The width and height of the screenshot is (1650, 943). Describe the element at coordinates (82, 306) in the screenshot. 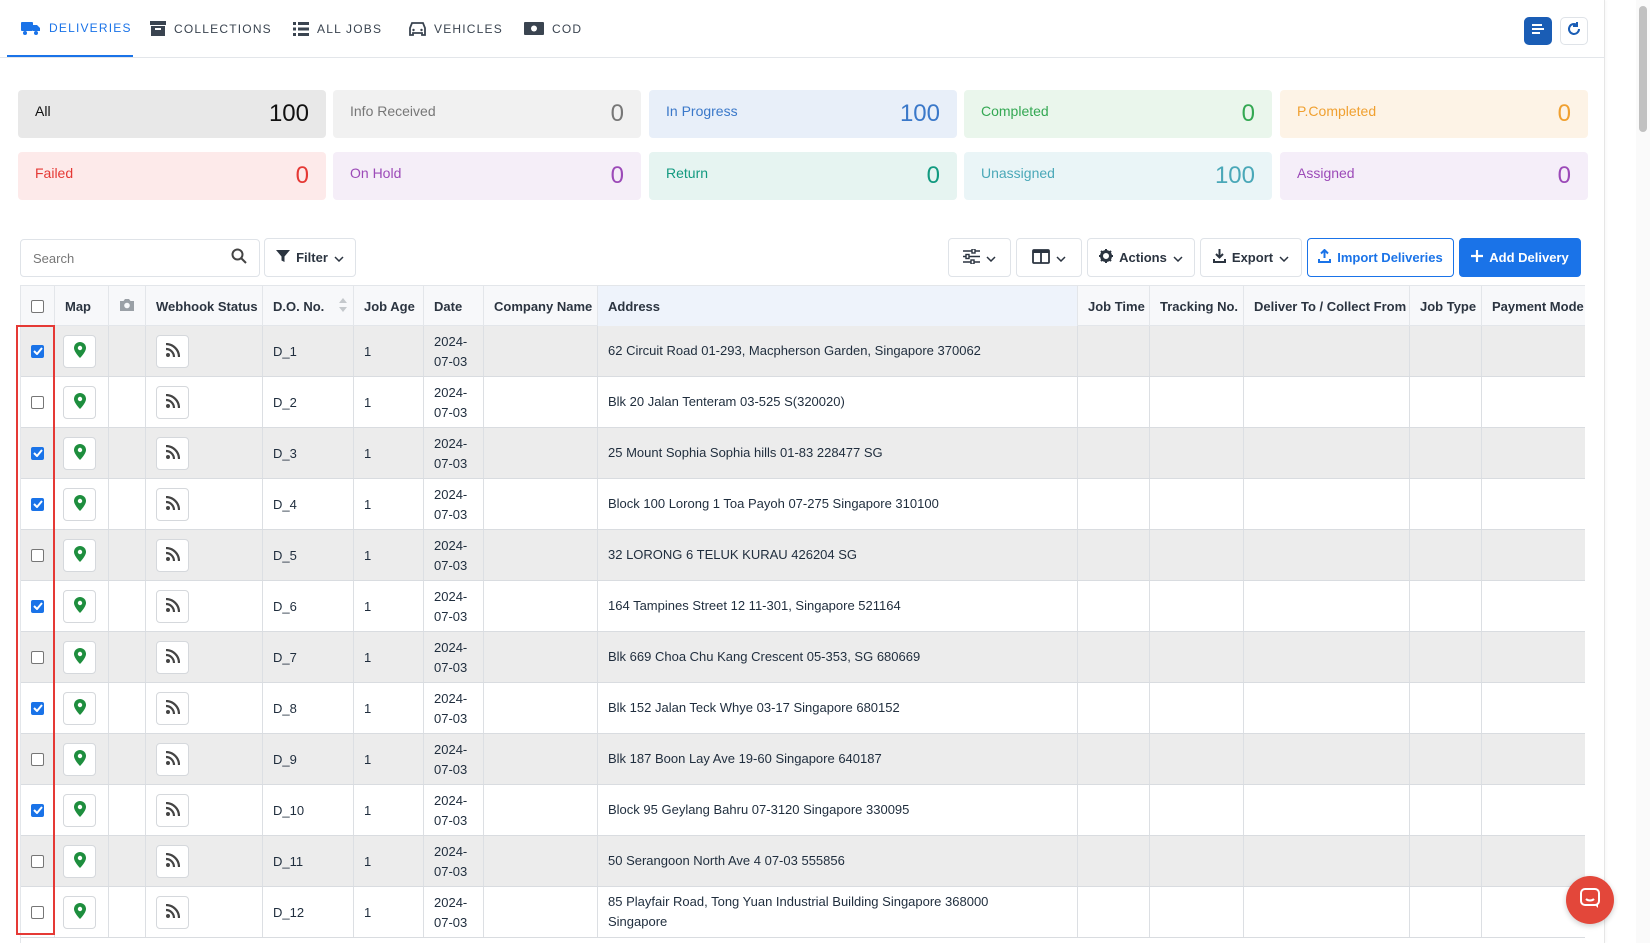

I see `header-map: Map` at that location.